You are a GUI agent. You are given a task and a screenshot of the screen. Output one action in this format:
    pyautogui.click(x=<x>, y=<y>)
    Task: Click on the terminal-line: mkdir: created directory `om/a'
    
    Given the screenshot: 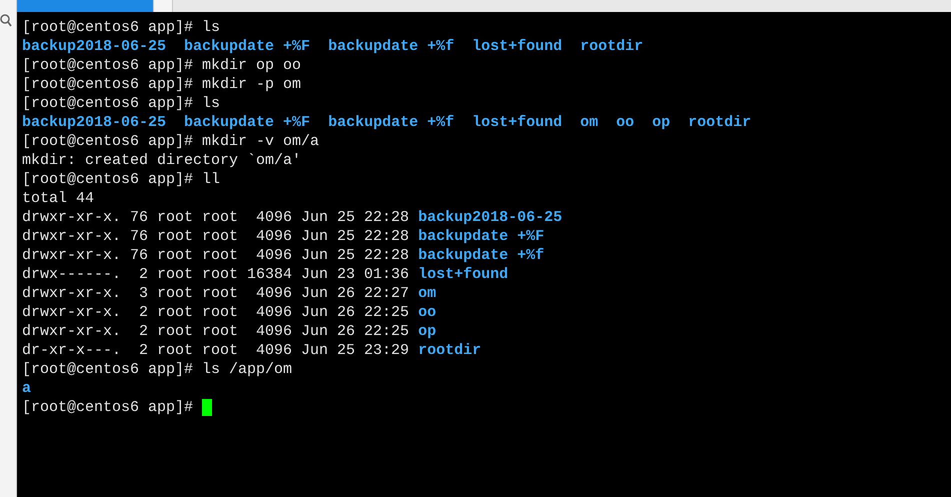 What is the action you would take?
    pyautogui.click(x=162, y=160)
    